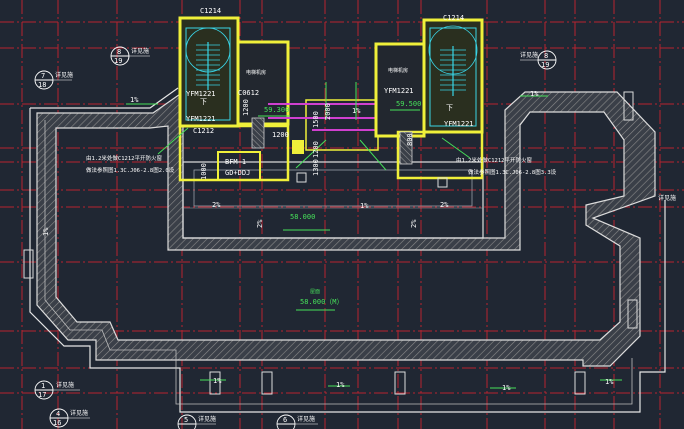  Describe the element at coordinates (316, 167) in the screenshot. I see `dim-1300: 1300` at that location.